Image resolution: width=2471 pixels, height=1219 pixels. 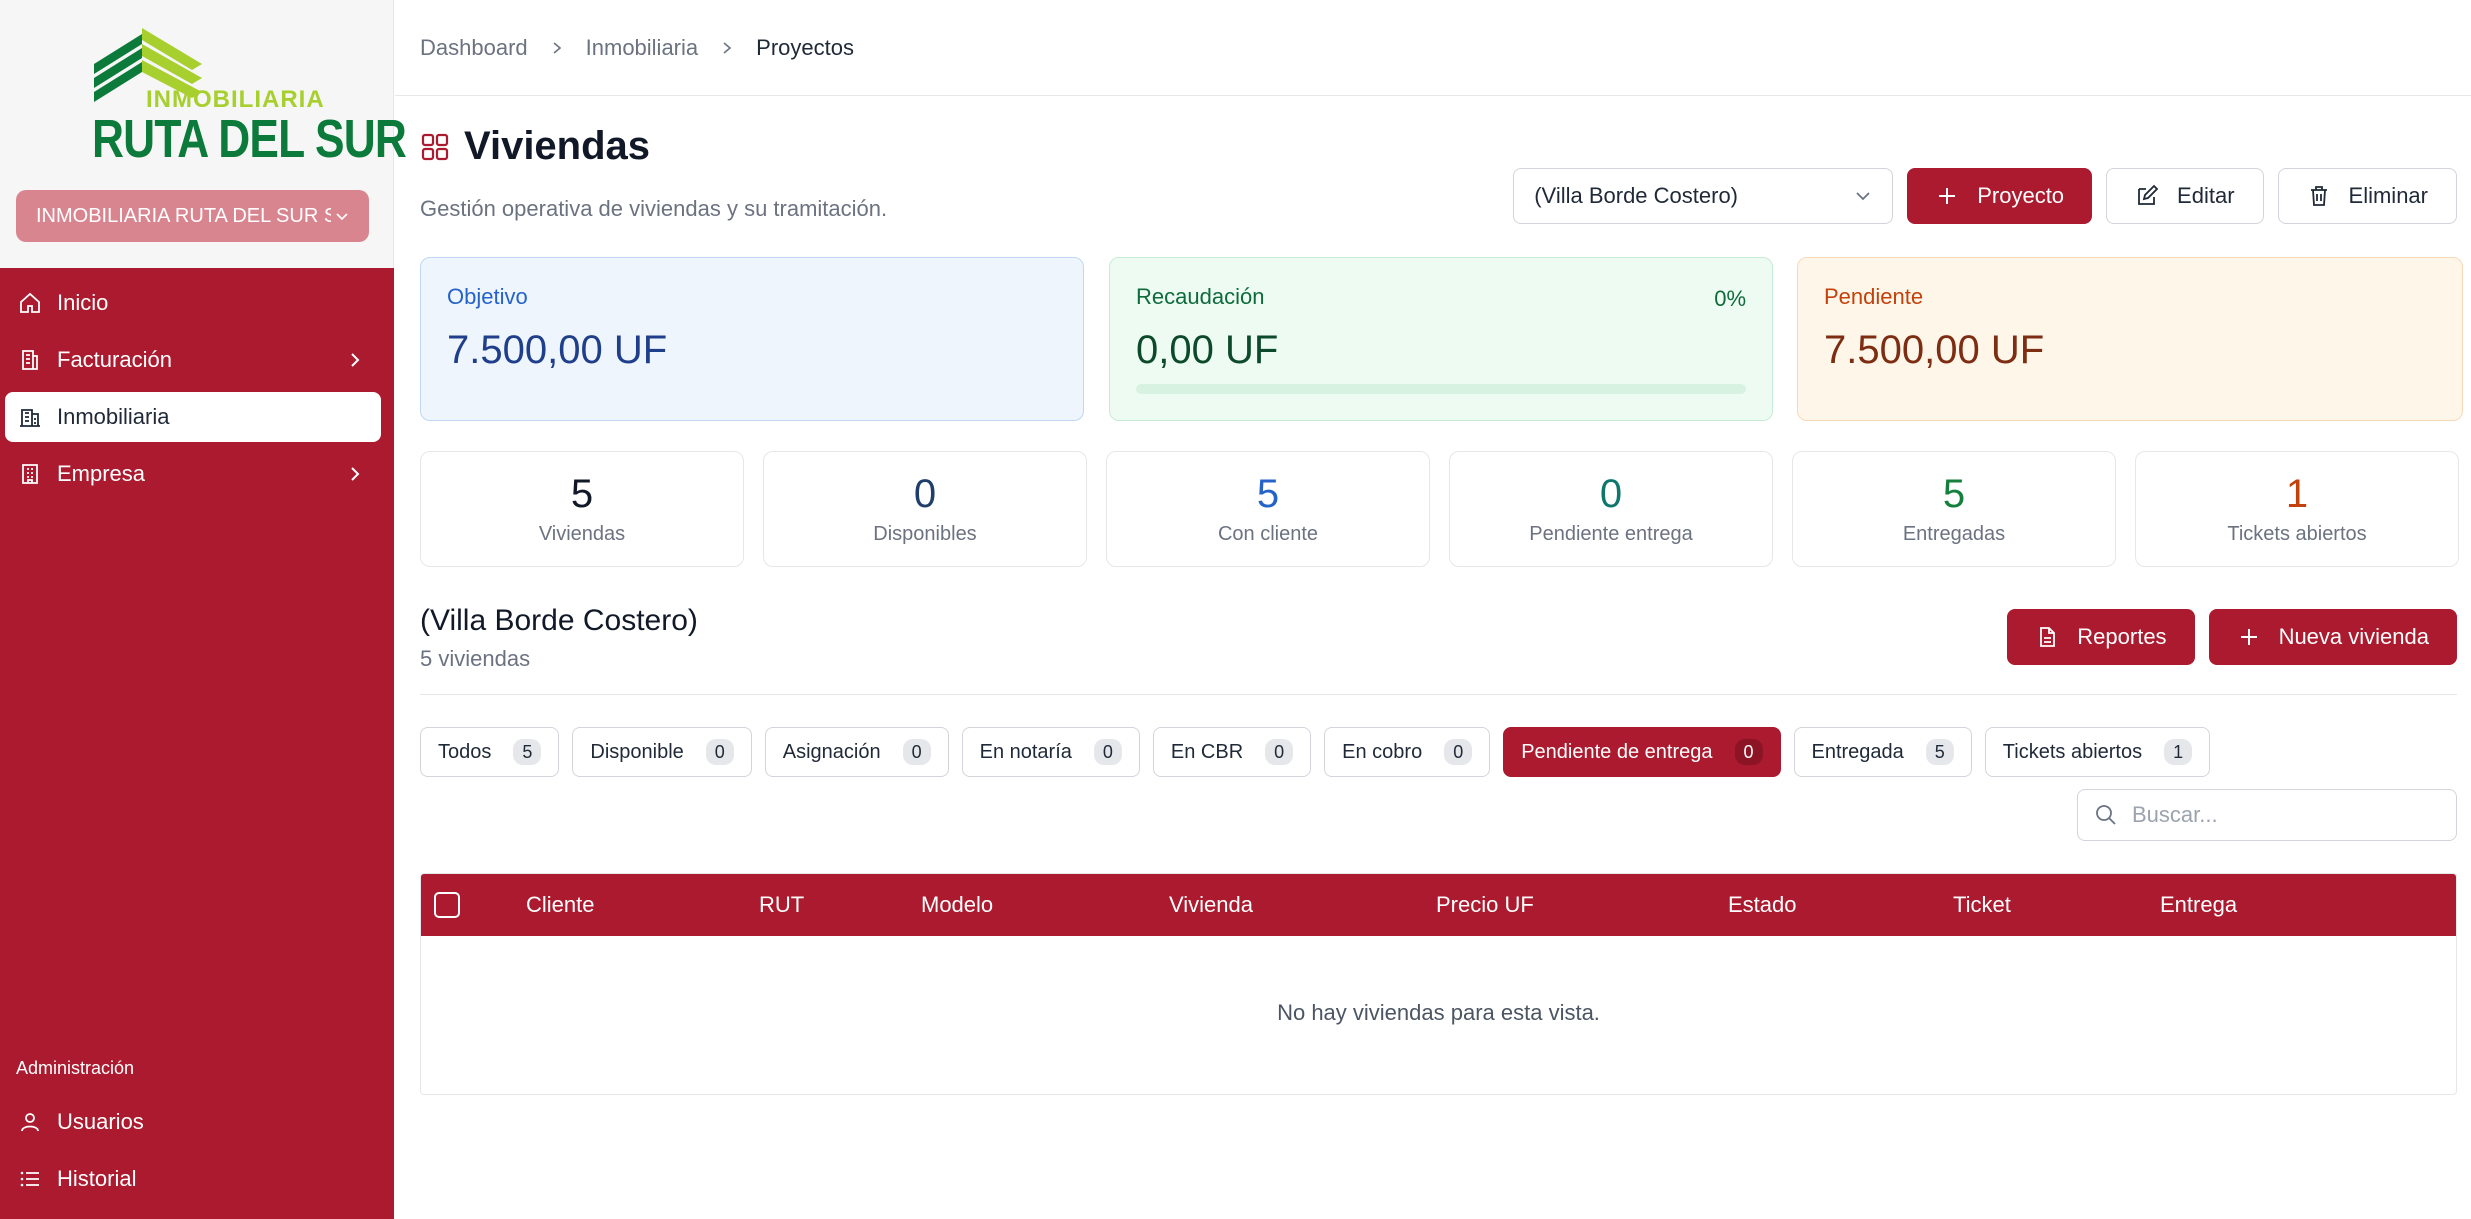 What do you see at coordinates (637, 751) in the screenshot?
I see `chip-label: Disponible` at bounding box center [637, 751].